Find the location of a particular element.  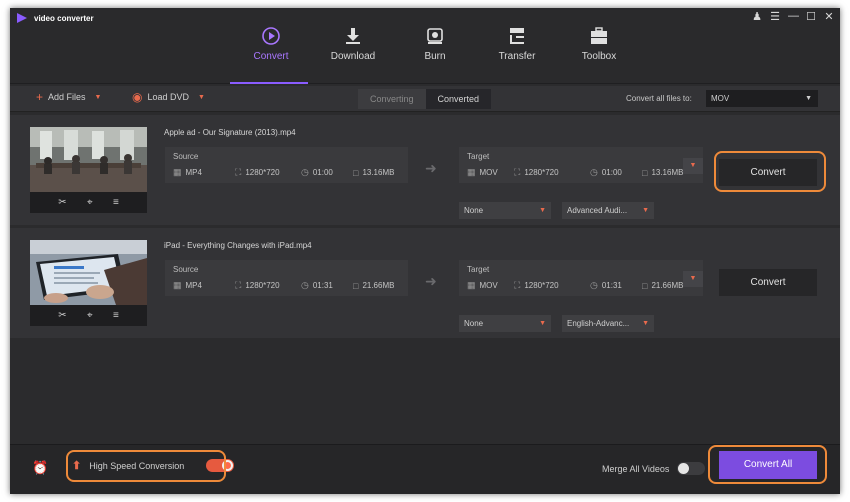

load-dvd-button: ◉ Load DVD ▼ is located at coordinates (168, 97).